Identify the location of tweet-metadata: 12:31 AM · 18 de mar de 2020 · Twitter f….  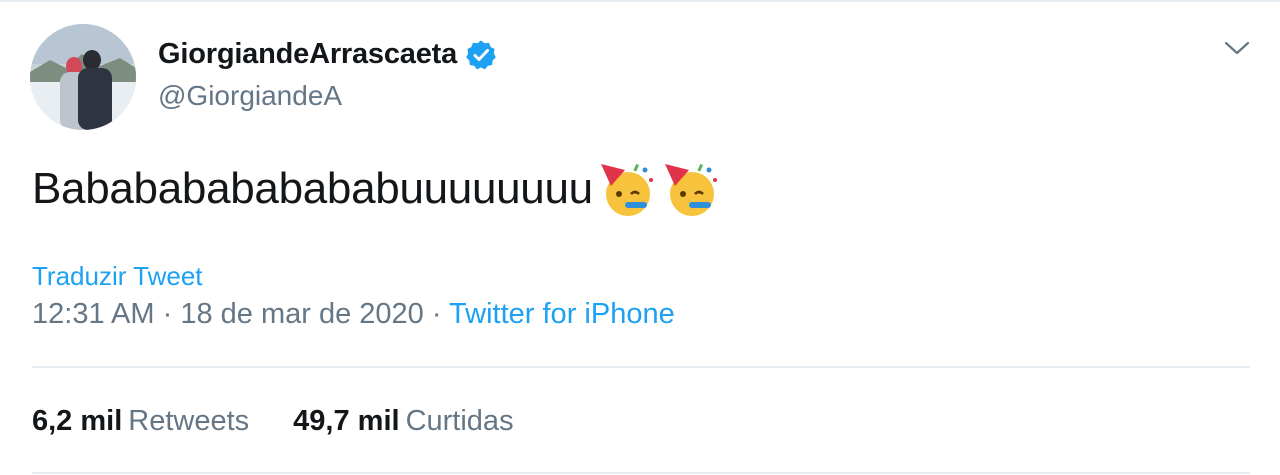
(353, 314).